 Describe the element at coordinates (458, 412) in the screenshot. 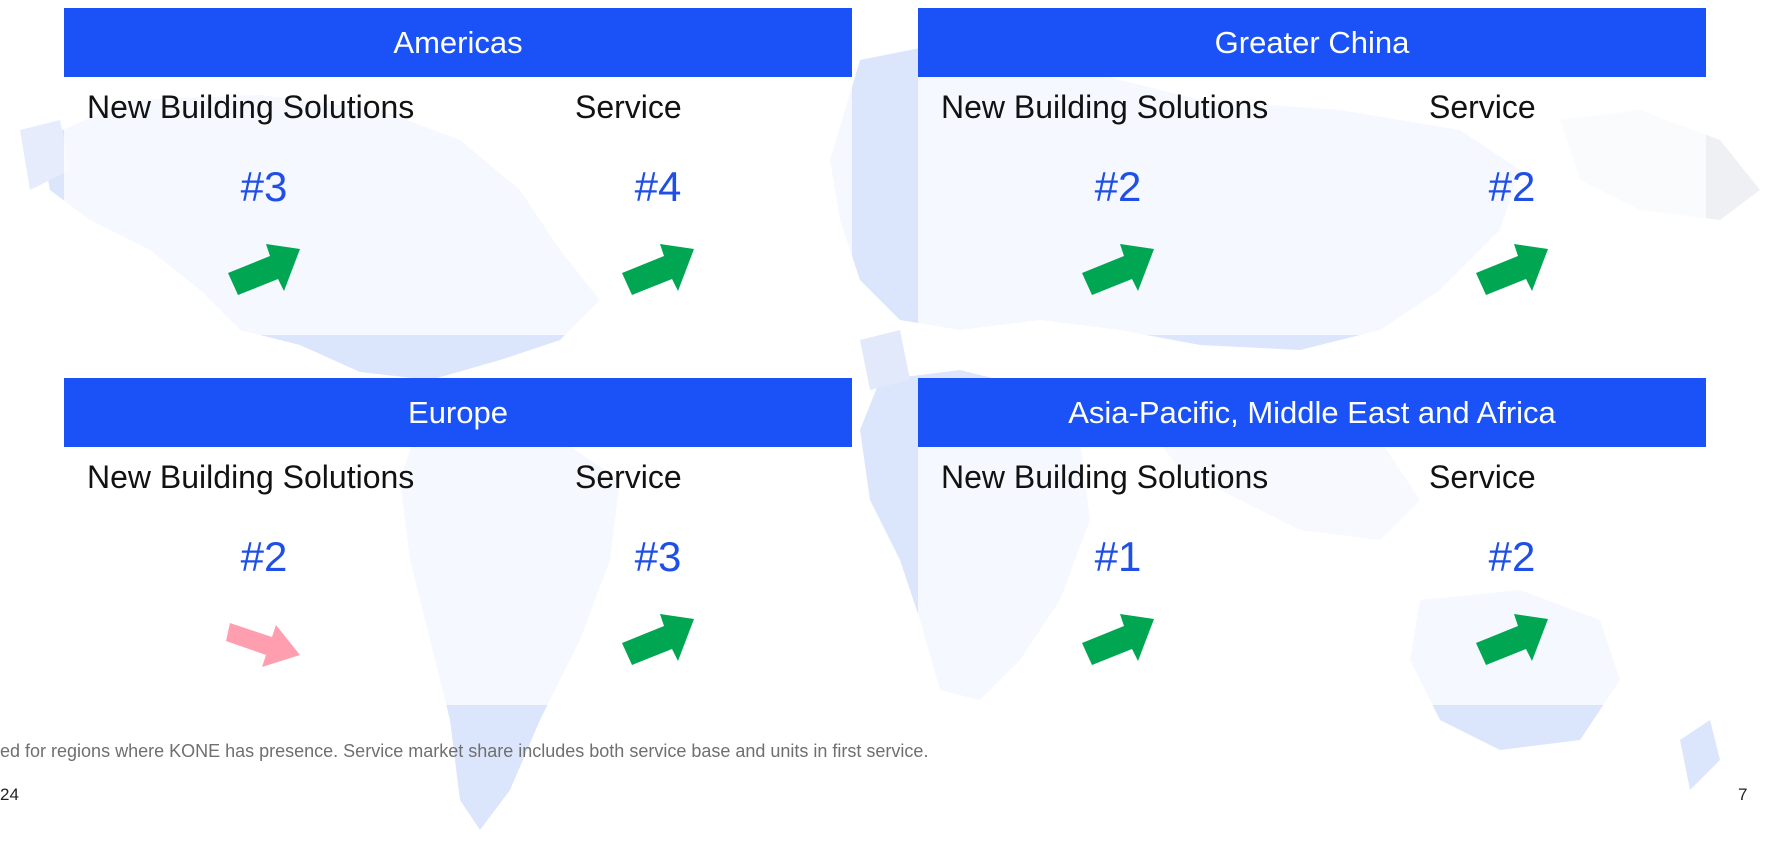

I see `region-header: Europe` at that location.